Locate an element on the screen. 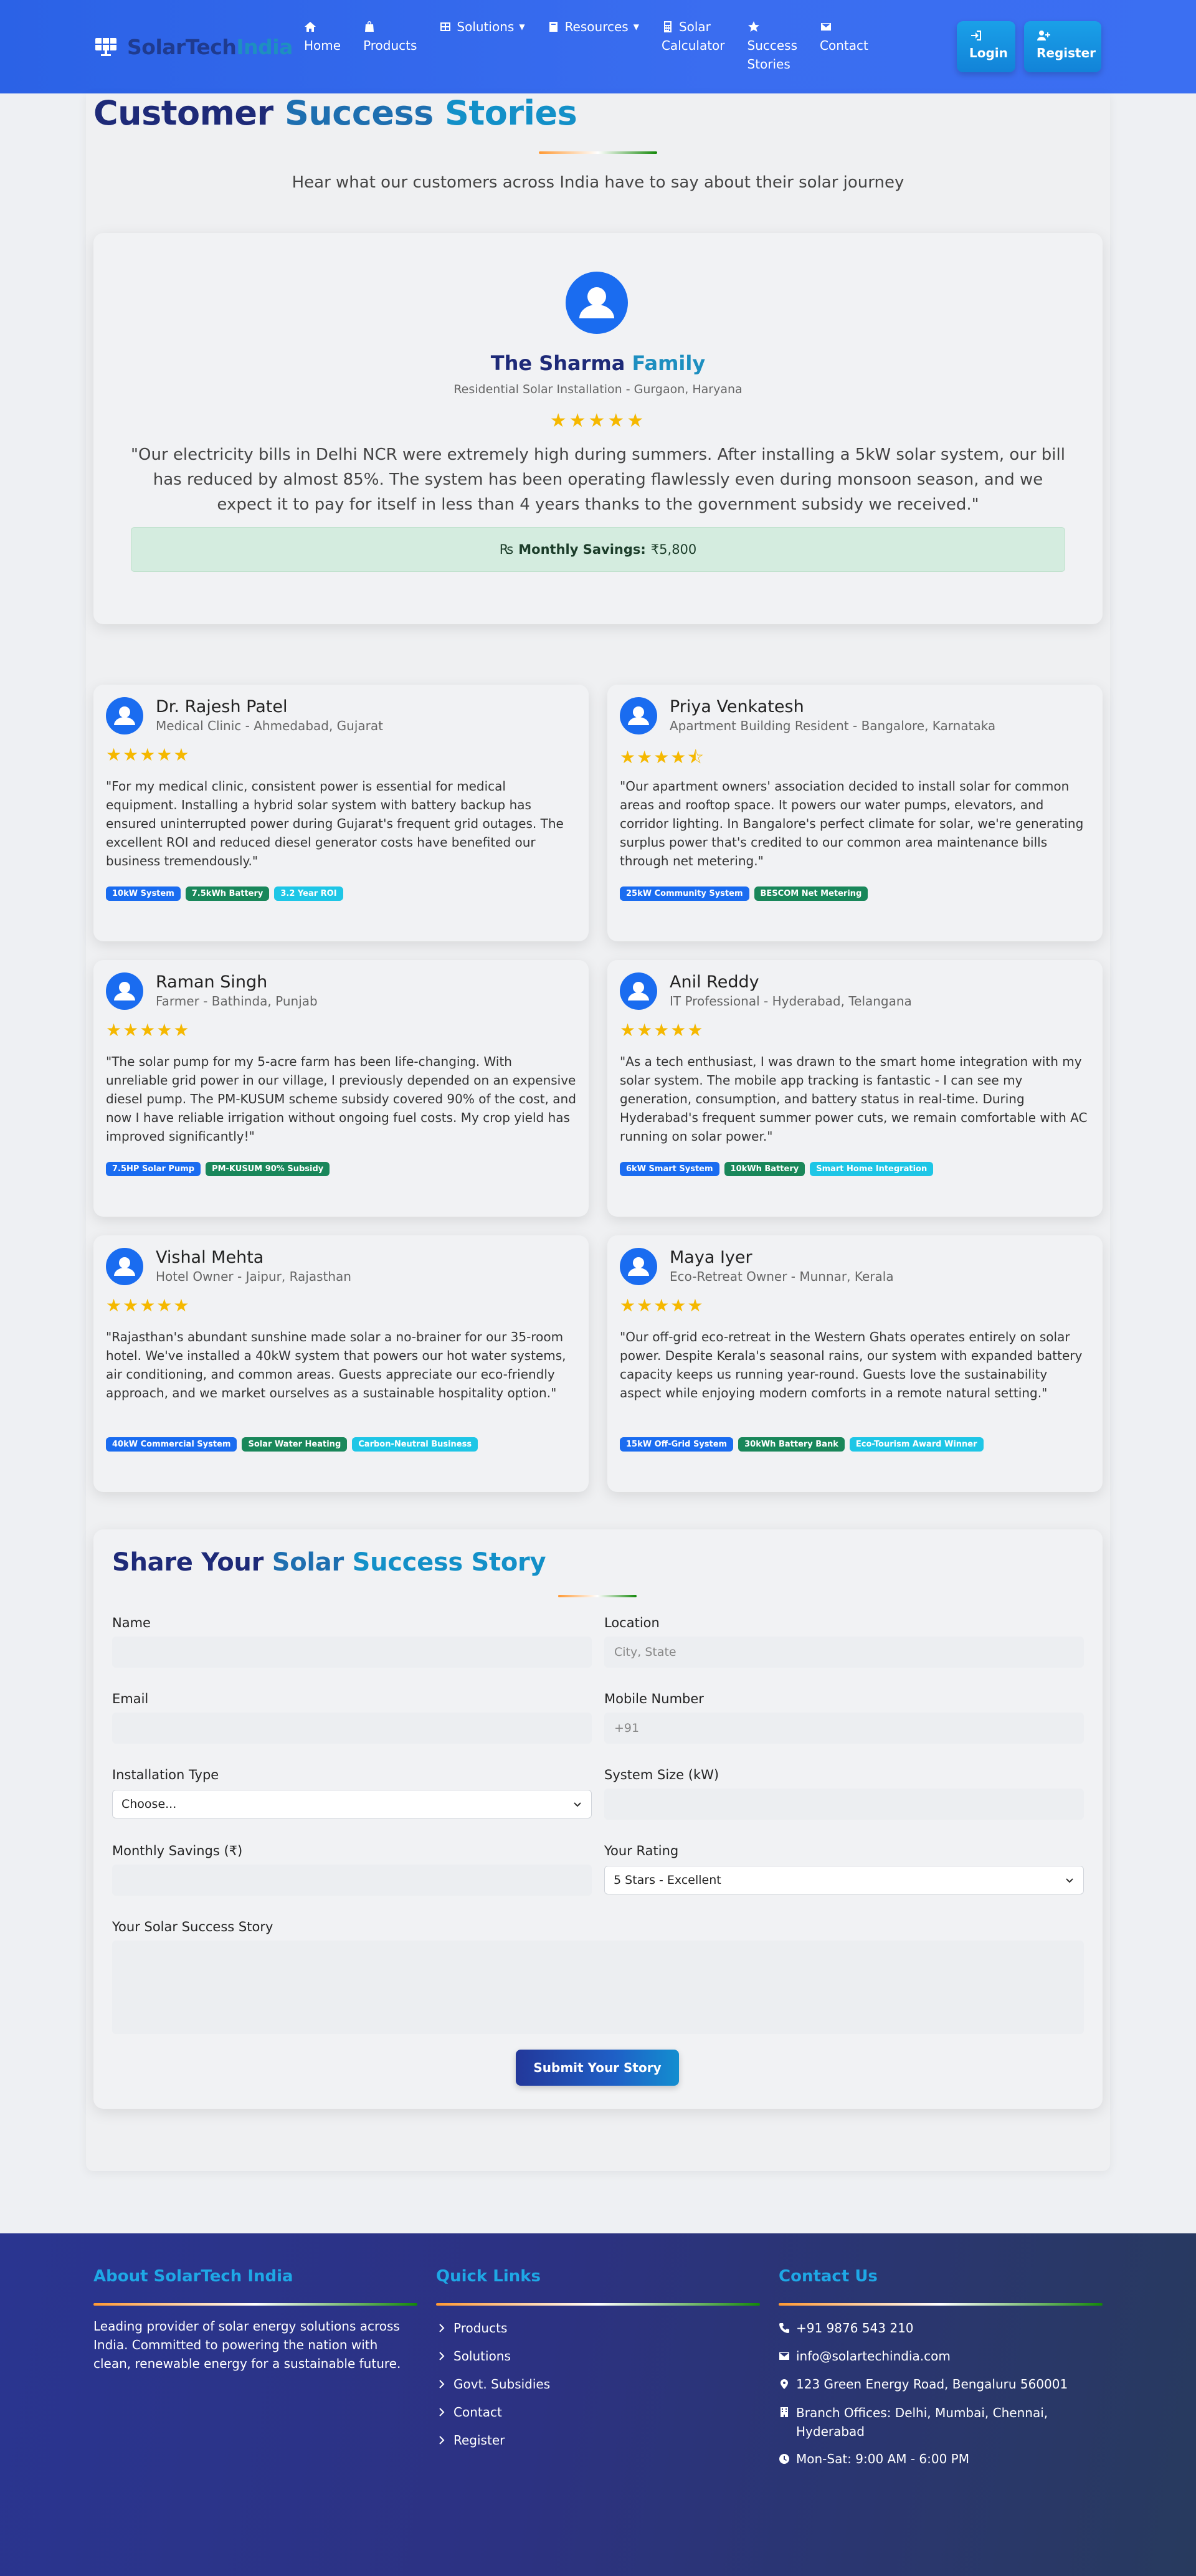  user-plus-icon is located at coordinates (1043, 35).